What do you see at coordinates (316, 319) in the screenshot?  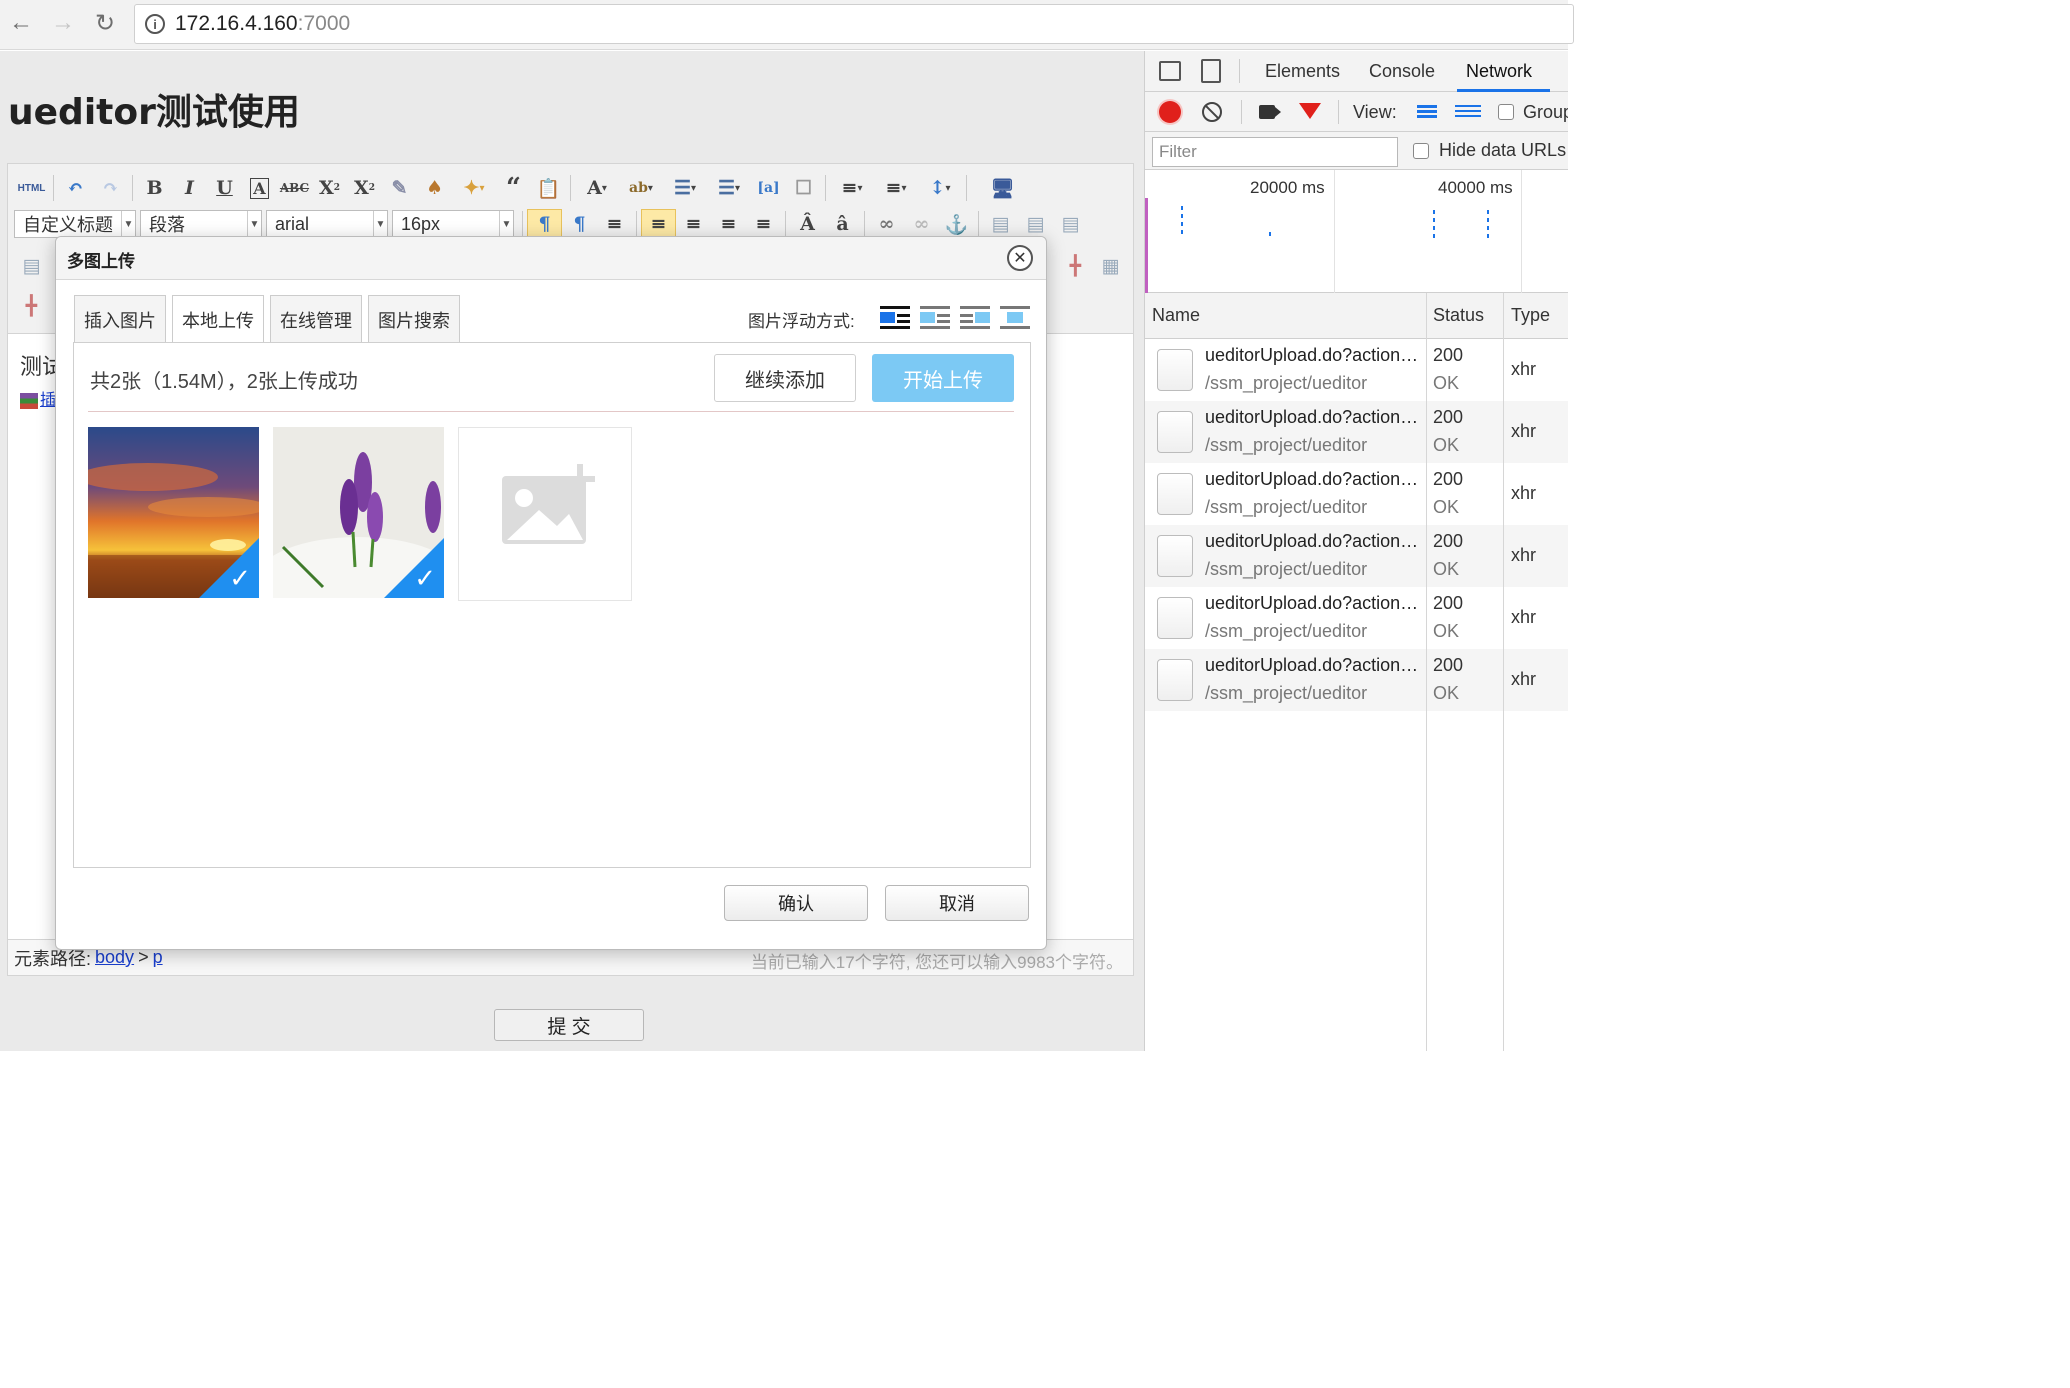 I see `tab-online-manage: 在线管理` at bounding box center [316, 319].